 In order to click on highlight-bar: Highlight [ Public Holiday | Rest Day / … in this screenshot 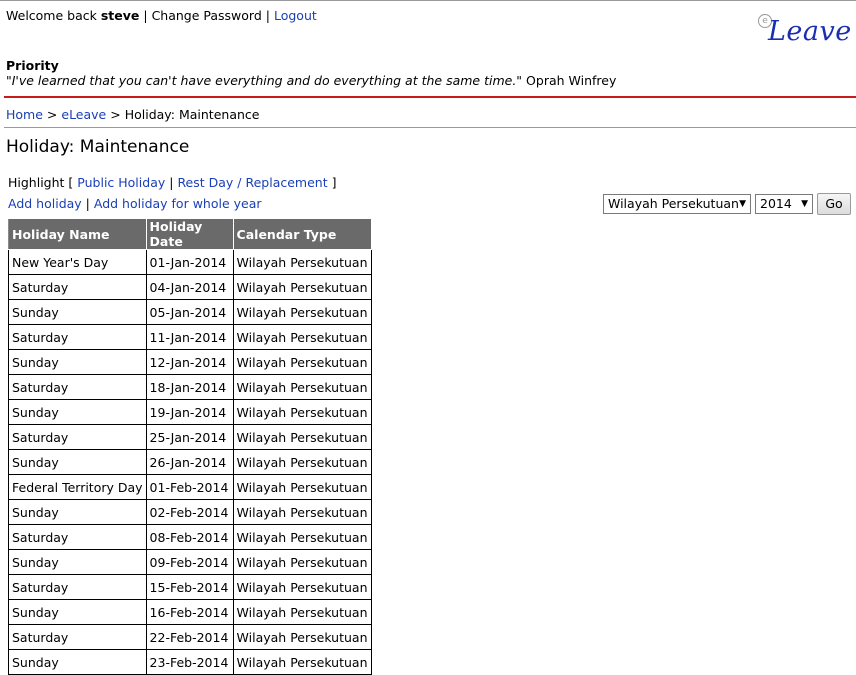, I will do `click(172, 182)`.